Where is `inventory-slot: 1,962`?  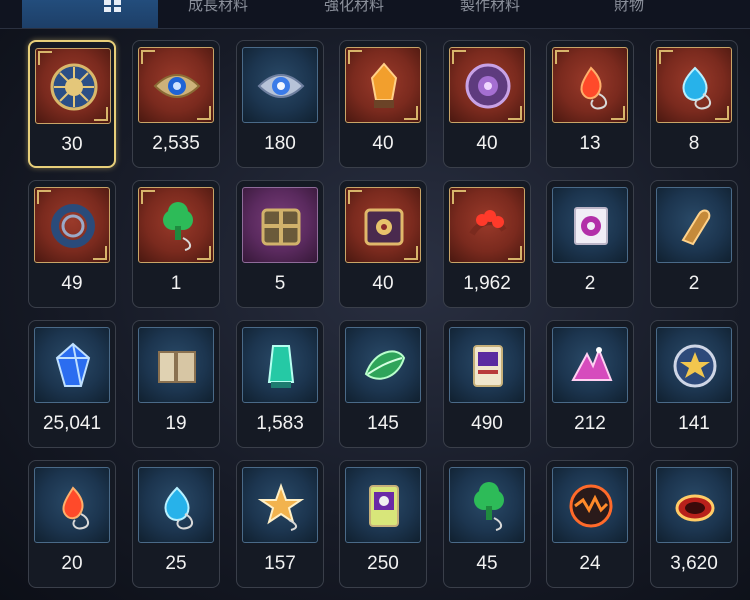
inventory-slot: 1,962 is located at coordinates (487, 244).